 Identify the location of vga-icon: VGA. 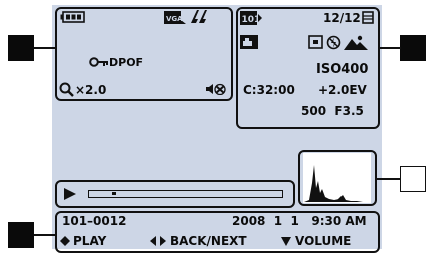
(175, 17).